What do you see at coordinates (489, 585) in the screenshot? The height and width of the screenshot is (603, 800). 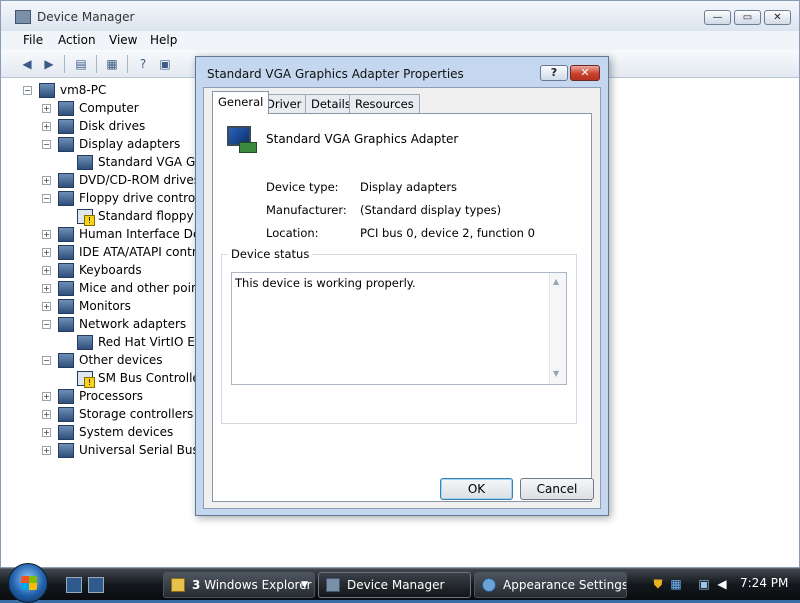 I see `appearance-icon` at bounding box center [489, 585].